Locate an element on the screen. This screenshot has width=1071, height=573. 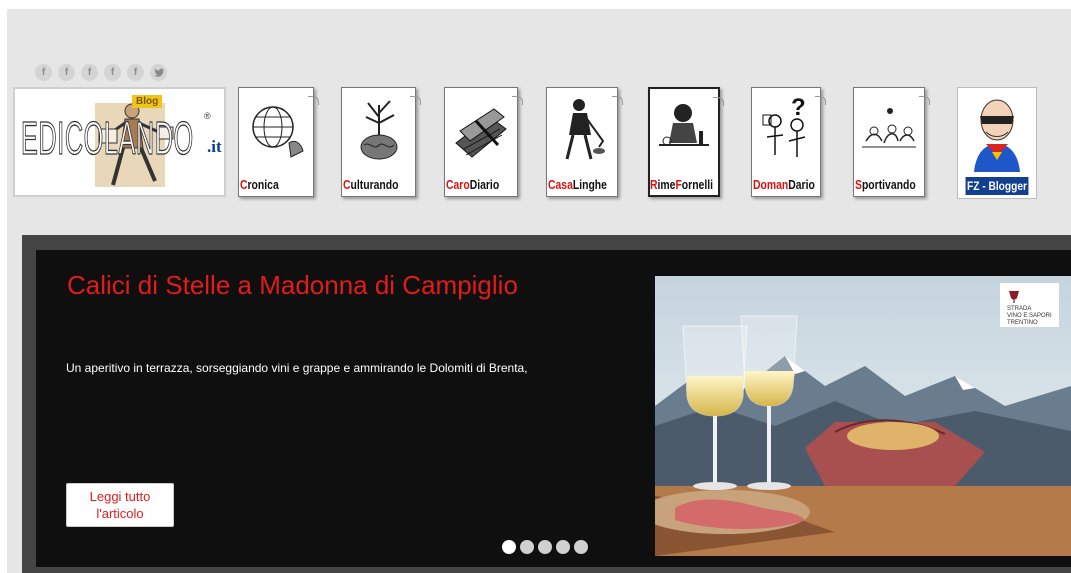
slider-pagination is located at coordinates (545, 547).